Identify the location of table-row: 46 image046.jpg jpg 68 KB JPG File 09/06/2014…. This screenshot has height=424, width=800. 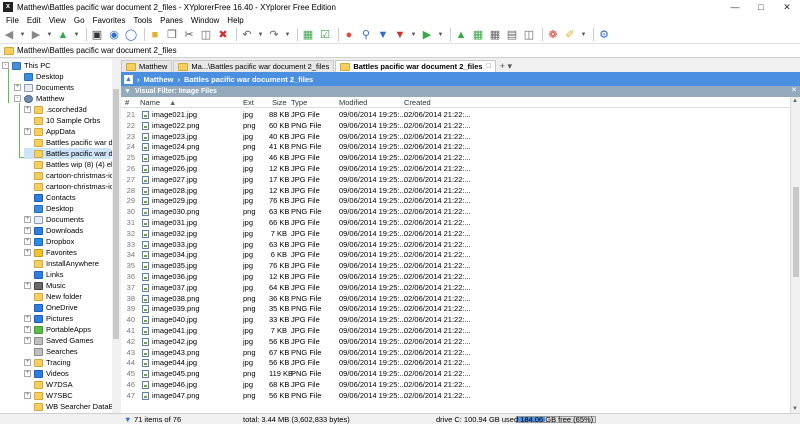
(455, 384).